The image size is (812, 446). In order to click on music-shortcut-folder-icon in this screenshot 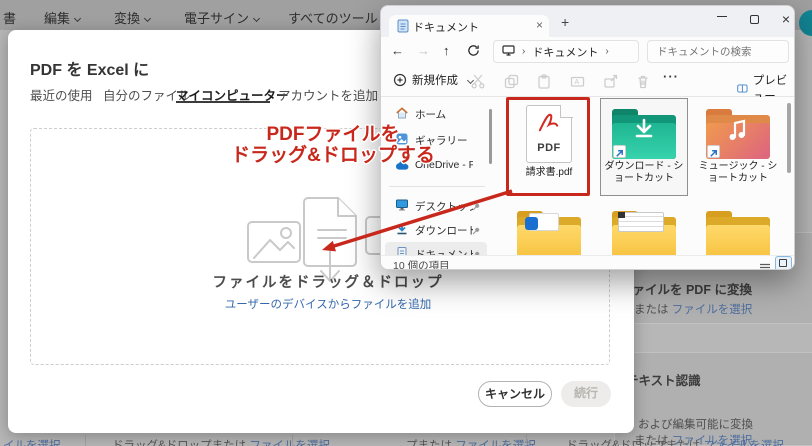, I will do `click(738, 134)`.